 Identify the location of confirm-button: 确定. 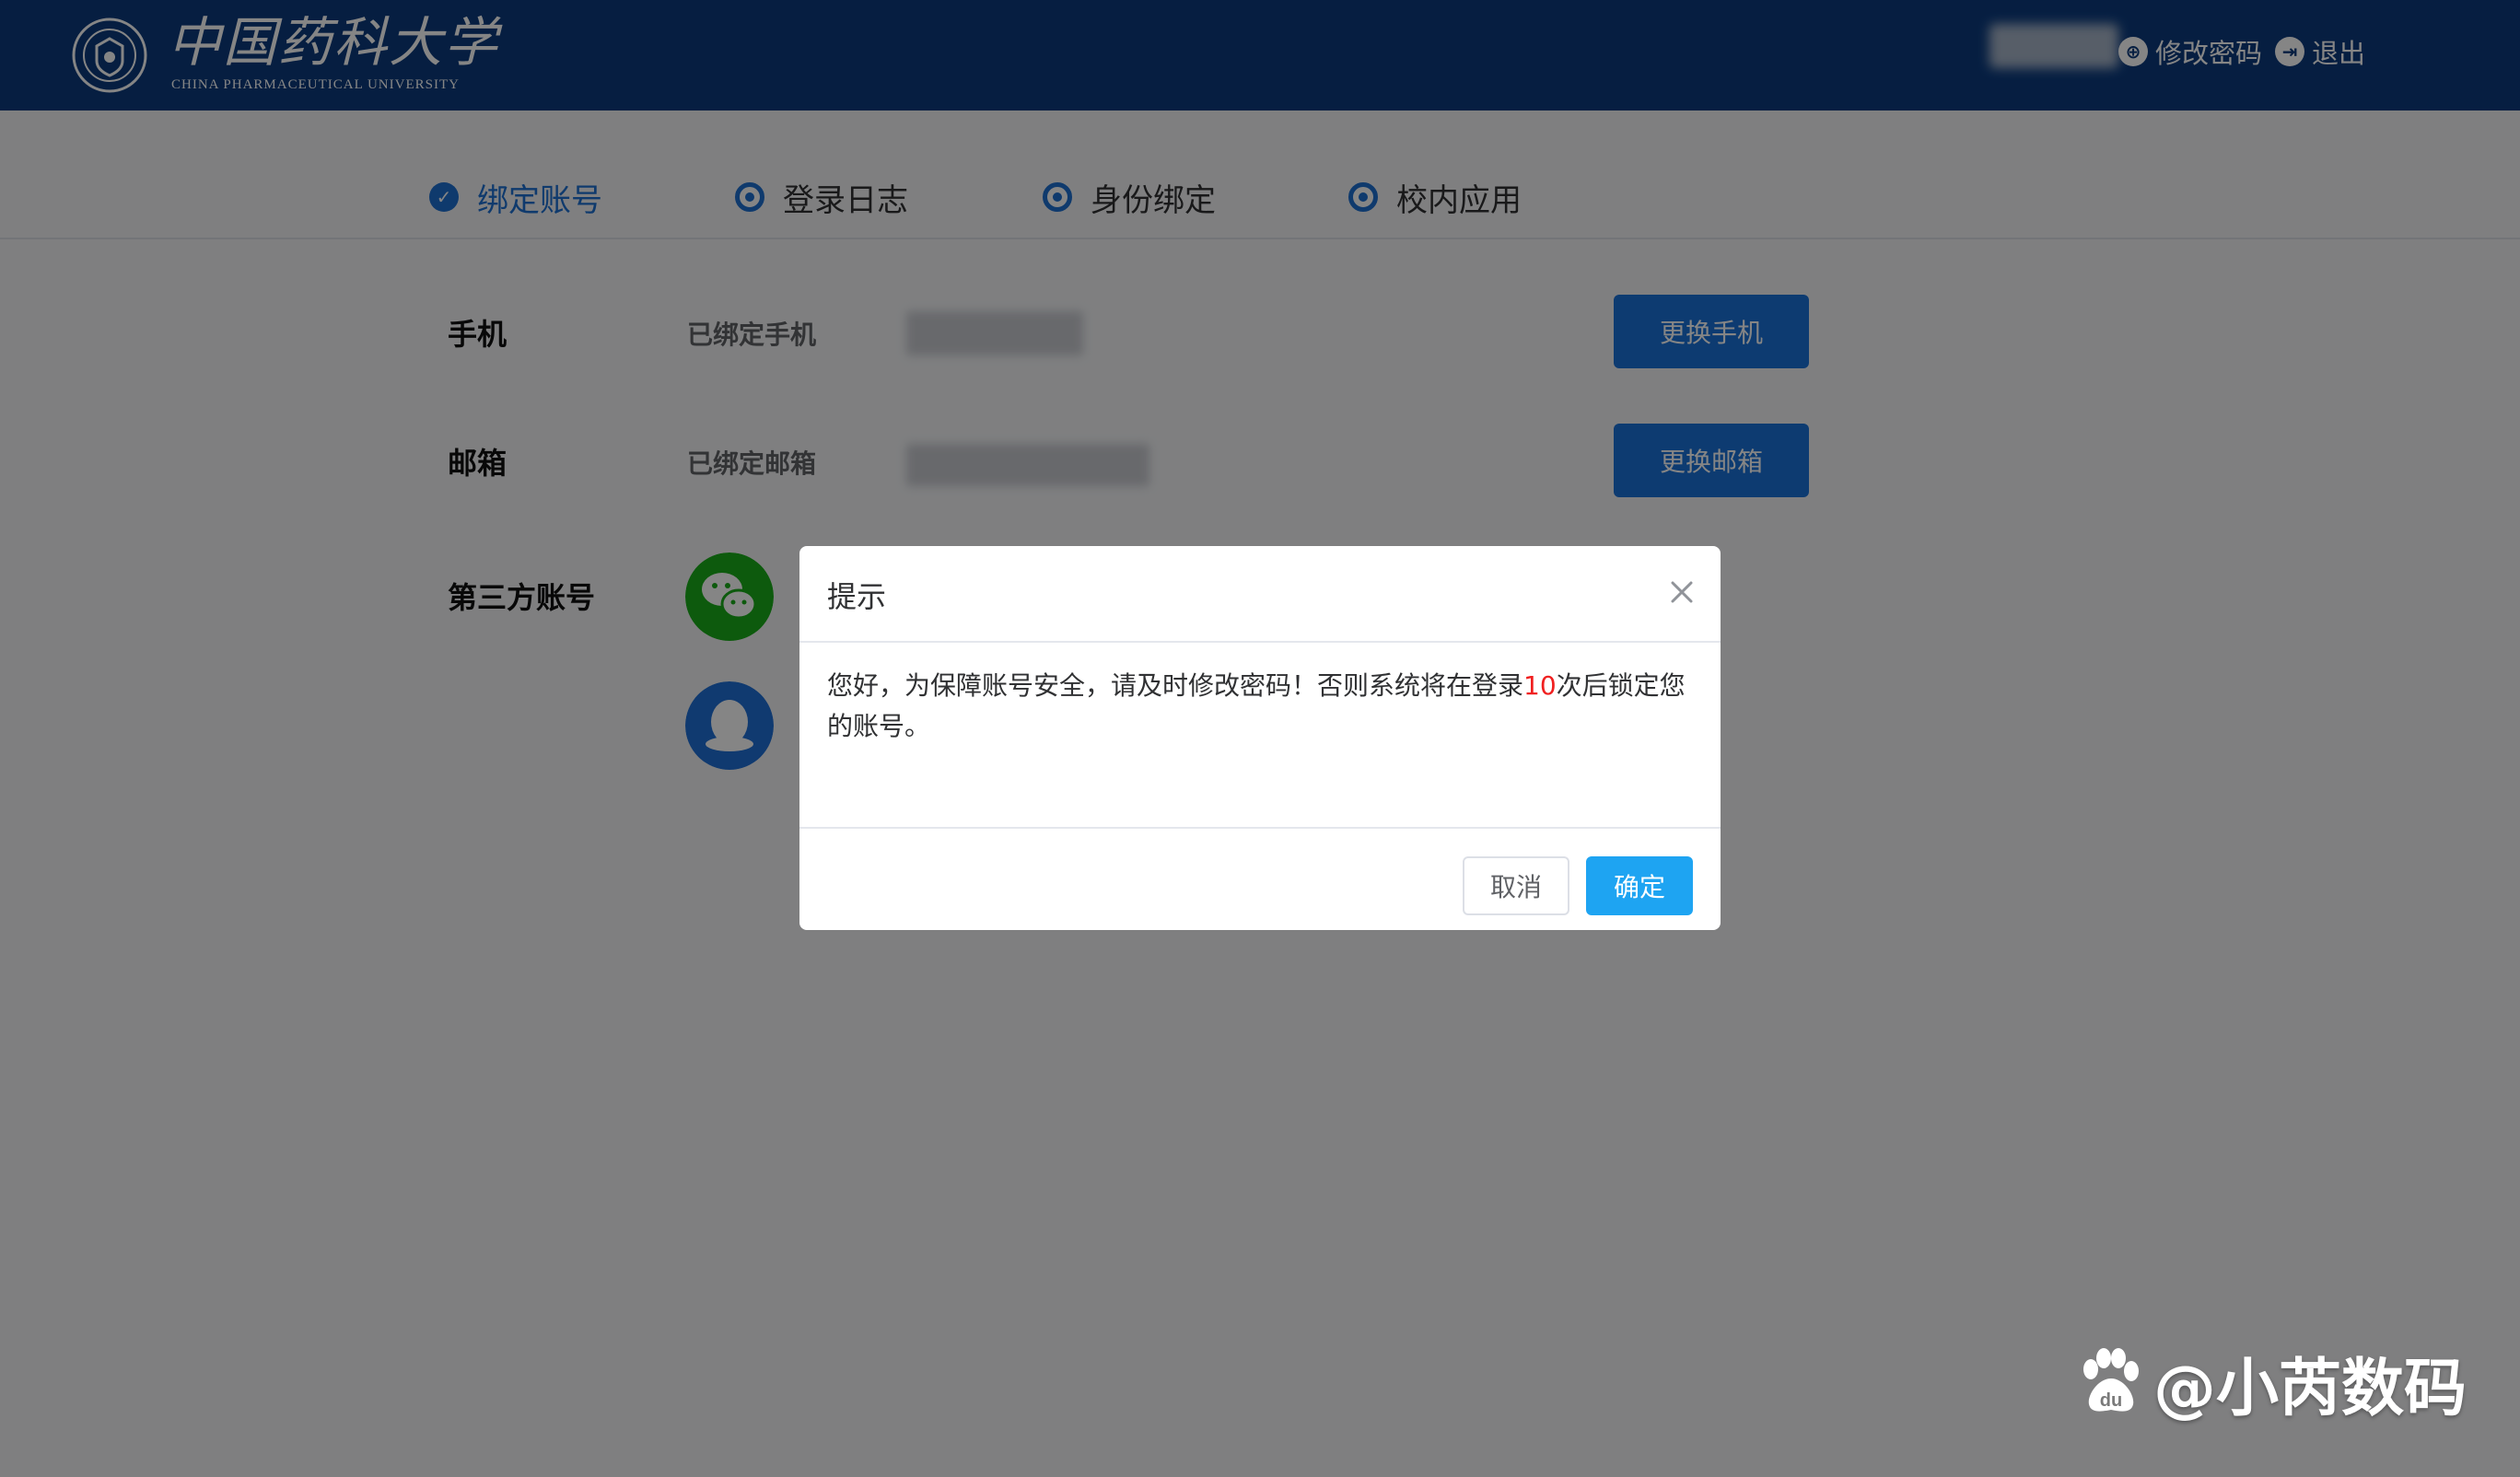
(1639, 885).